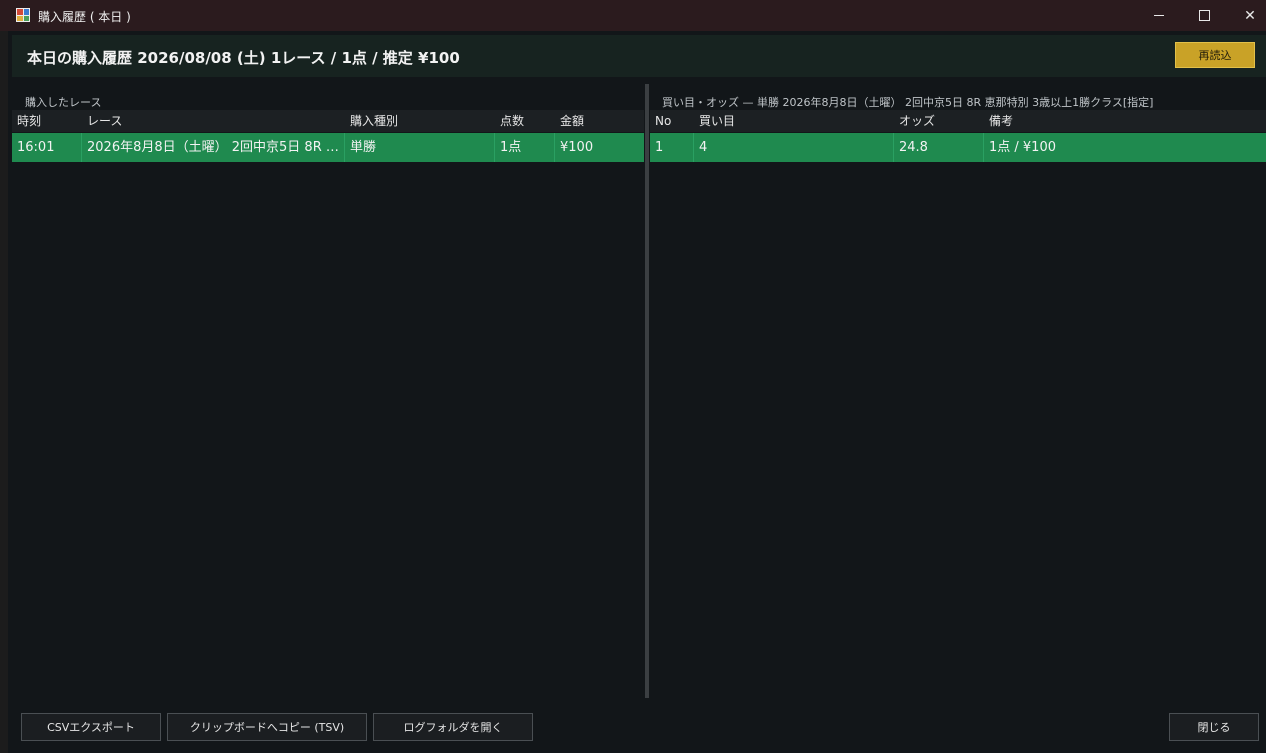  Describe the element at coordinates (794, 121) in the screenshot. I see `column-header-bet: 買い目` at that location.